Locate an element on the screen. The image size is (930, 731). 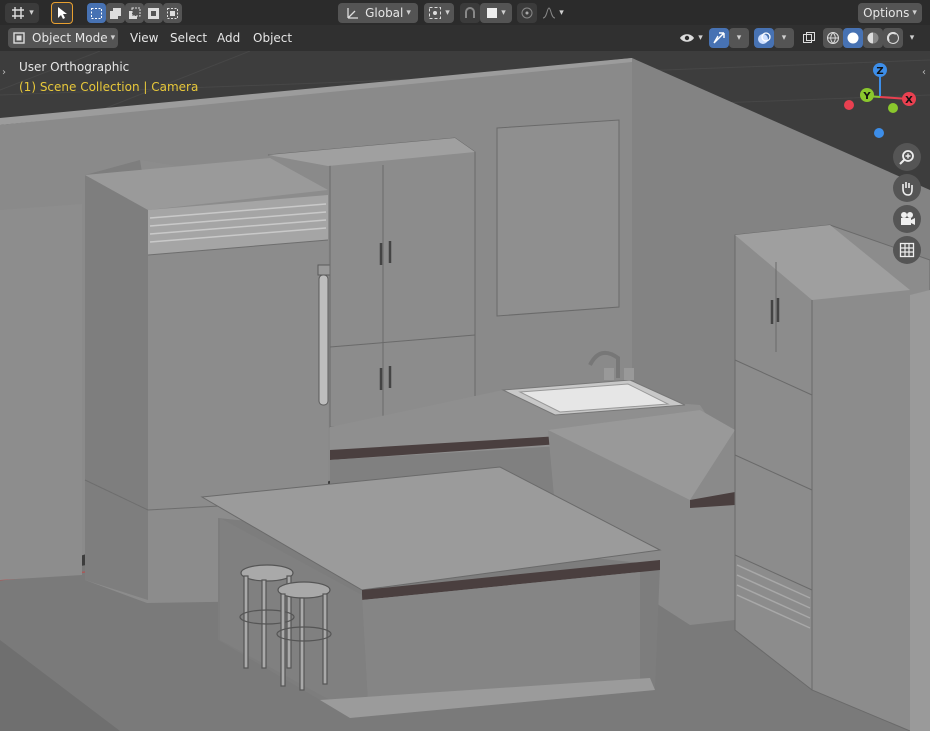
wireframe-shading-icon is located at coordinates (833, 38).